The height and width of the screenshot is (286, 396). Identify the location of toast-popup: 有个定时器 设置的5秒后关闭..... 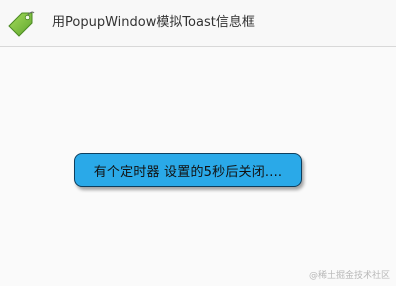
(188, 170).